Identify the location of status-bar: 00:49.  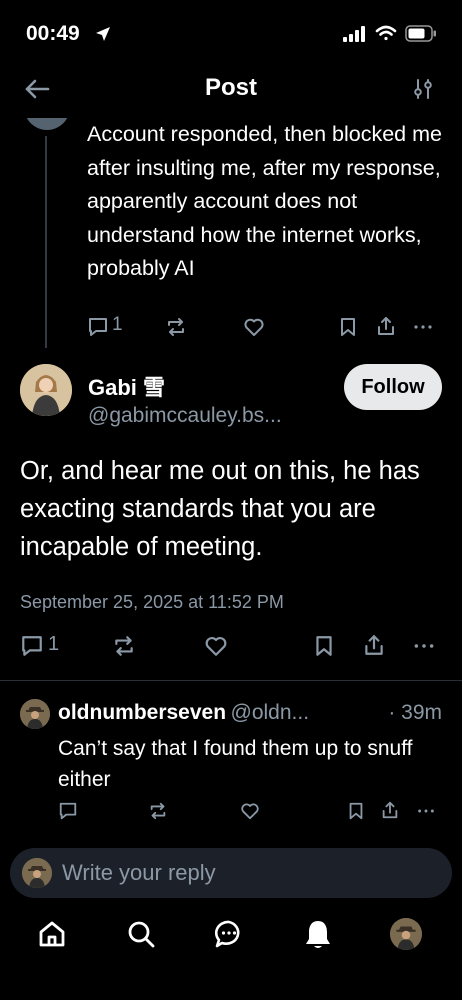
(231, 30).